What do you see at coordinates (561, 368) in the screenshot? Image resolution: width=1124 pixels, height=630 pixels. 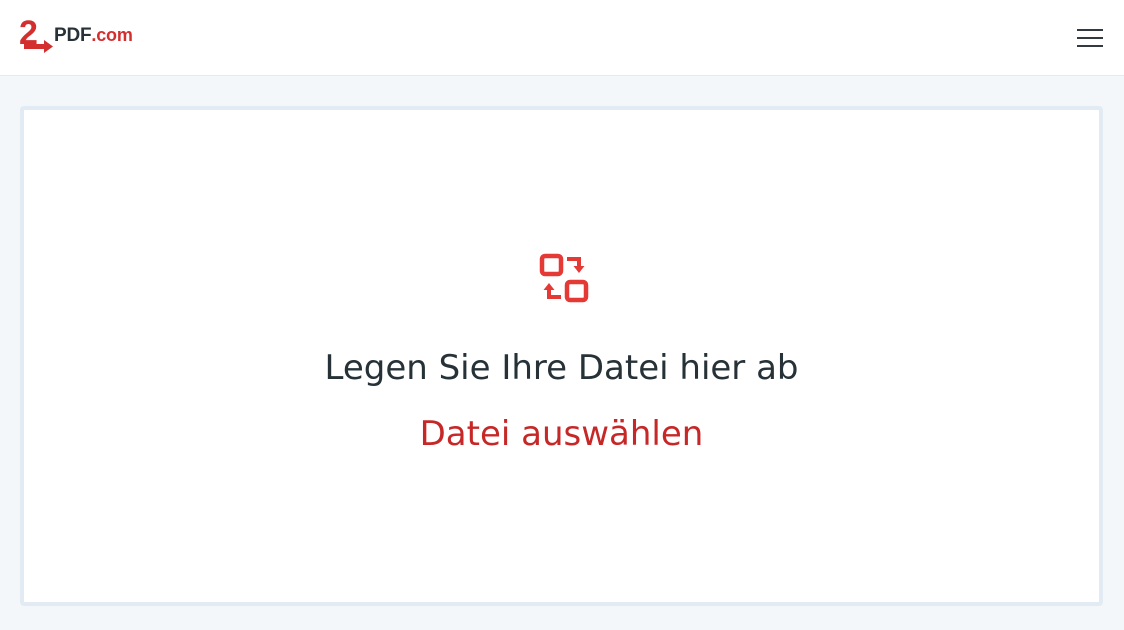 I see `drop-instruction: Legen Sie Ihre Datei hier ab` at bounding box center [561, 368].